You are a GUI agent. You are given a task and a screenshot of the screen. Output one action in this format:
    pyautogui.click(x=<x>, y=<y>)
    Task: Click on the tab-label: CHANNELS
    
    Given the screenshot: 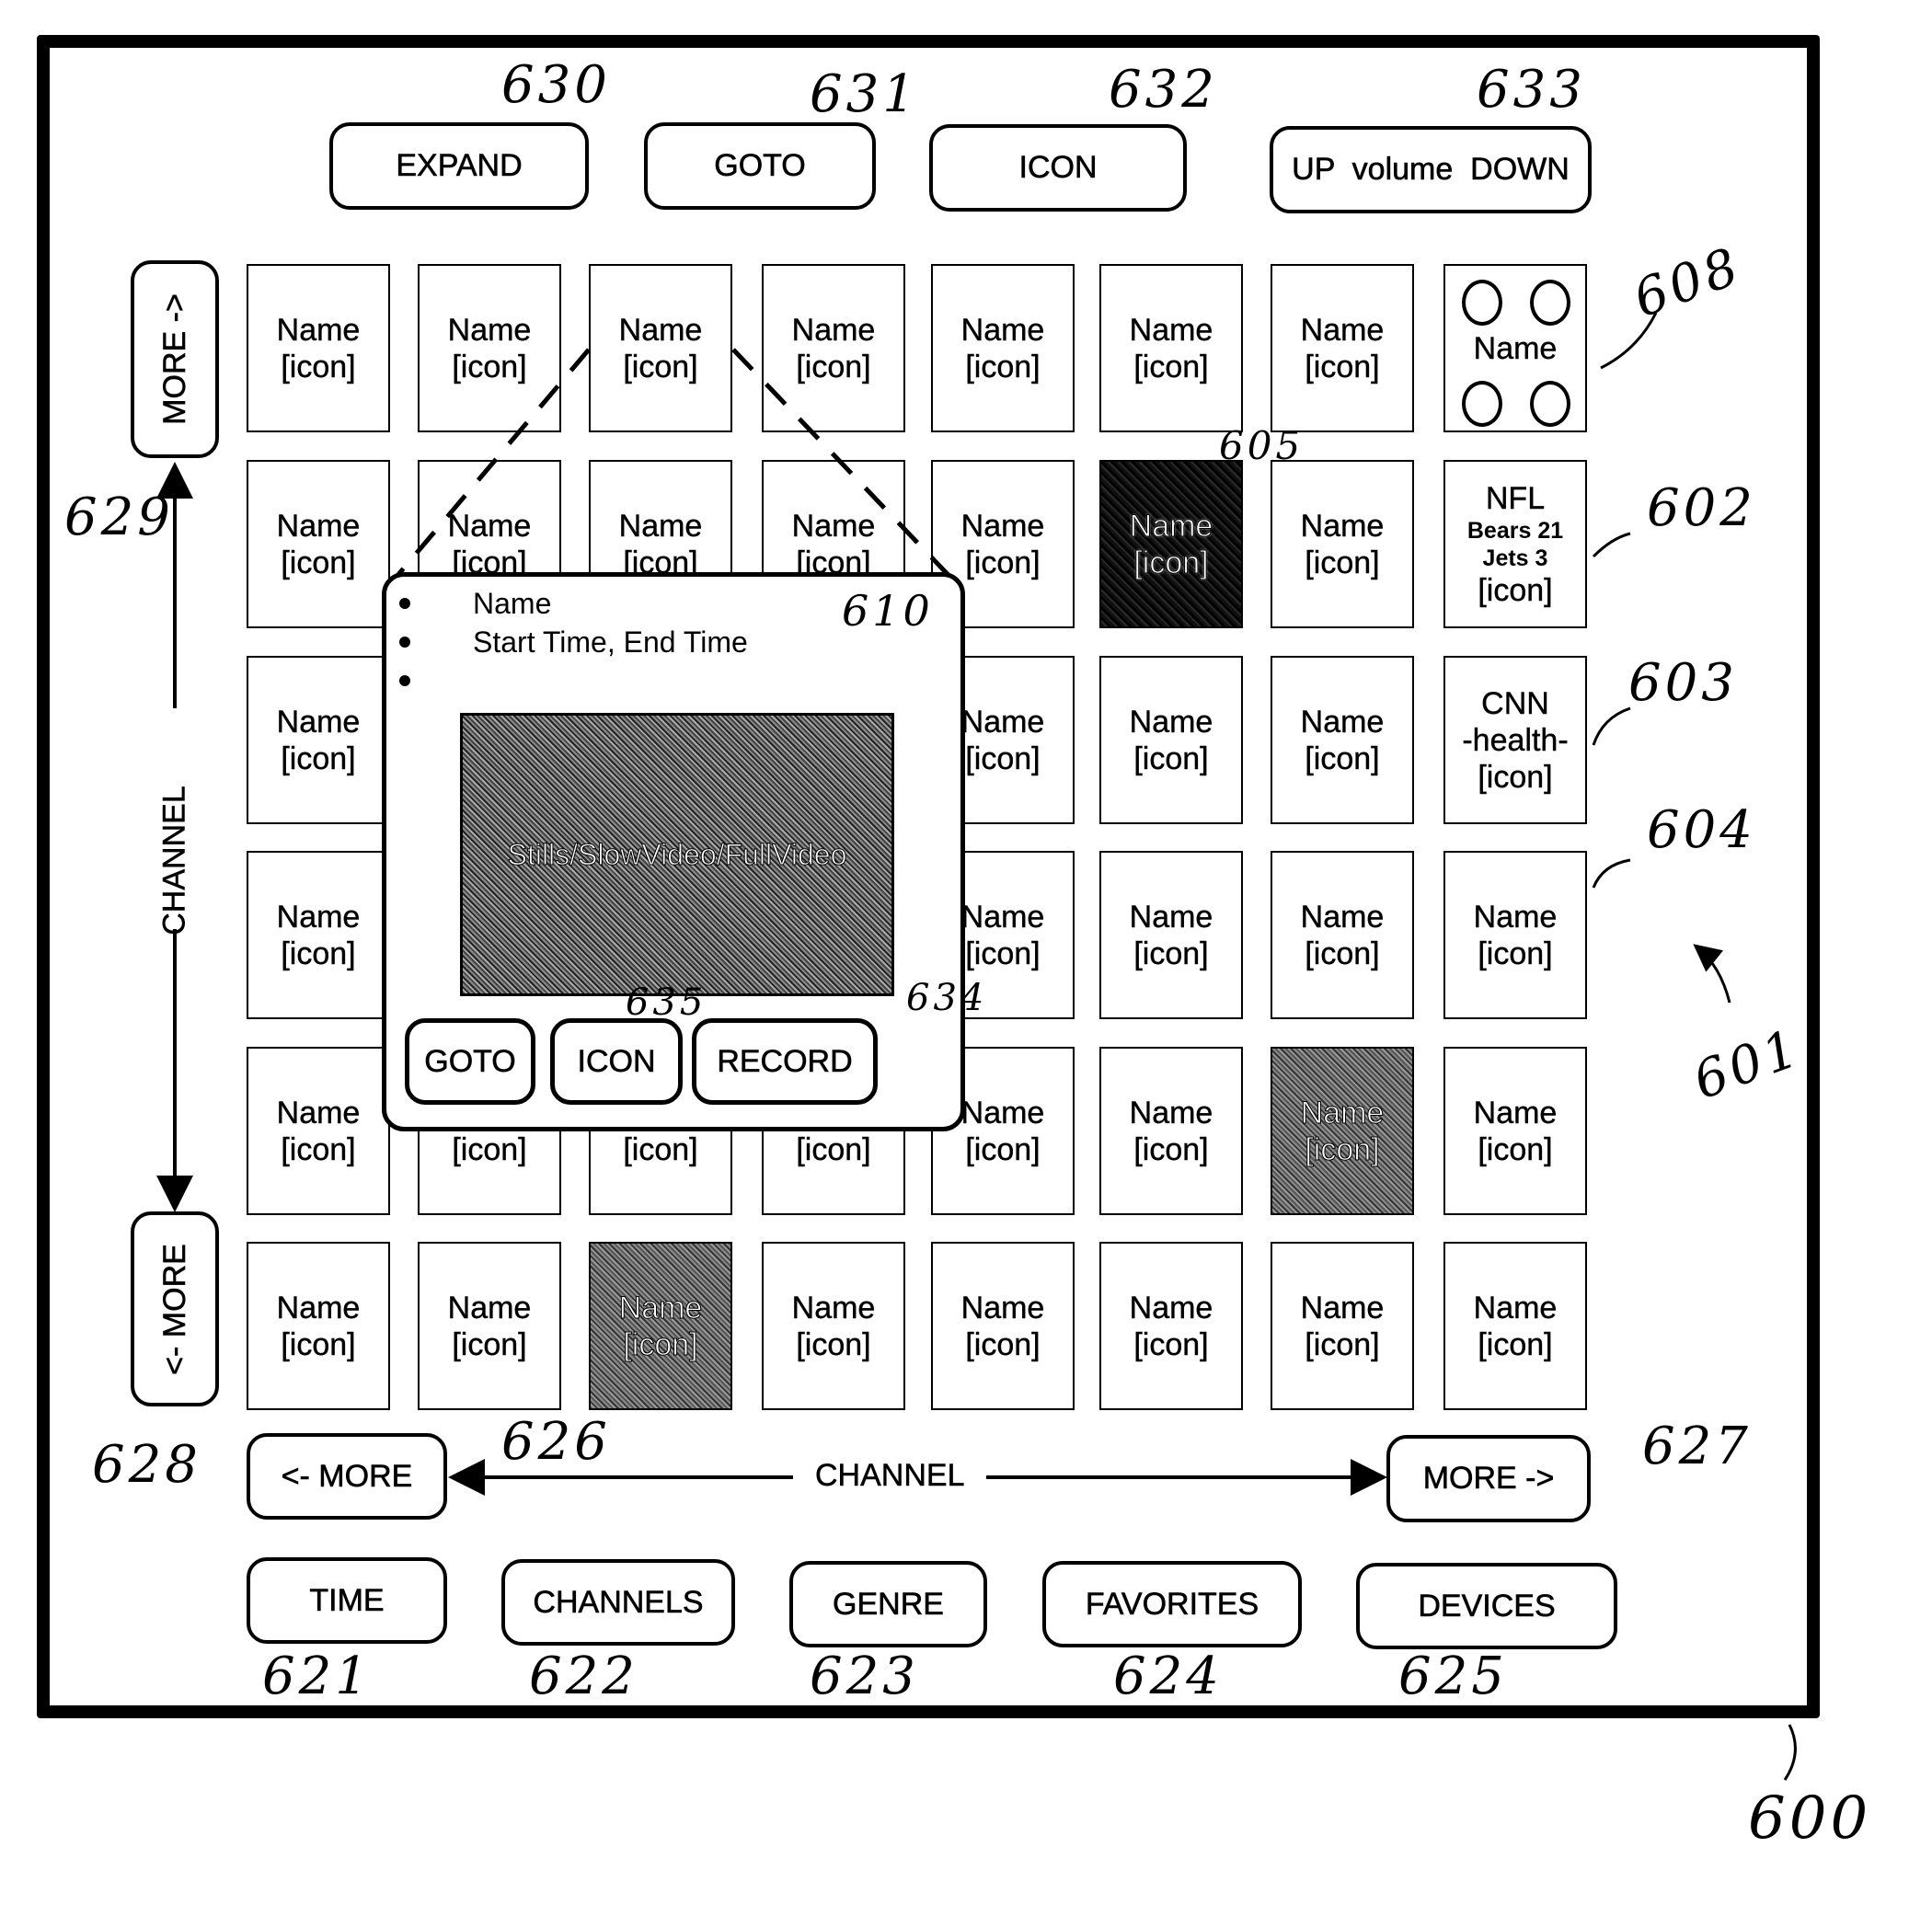 What is the action you would take?
    pyautogui.click(x=618, y=1602)
    